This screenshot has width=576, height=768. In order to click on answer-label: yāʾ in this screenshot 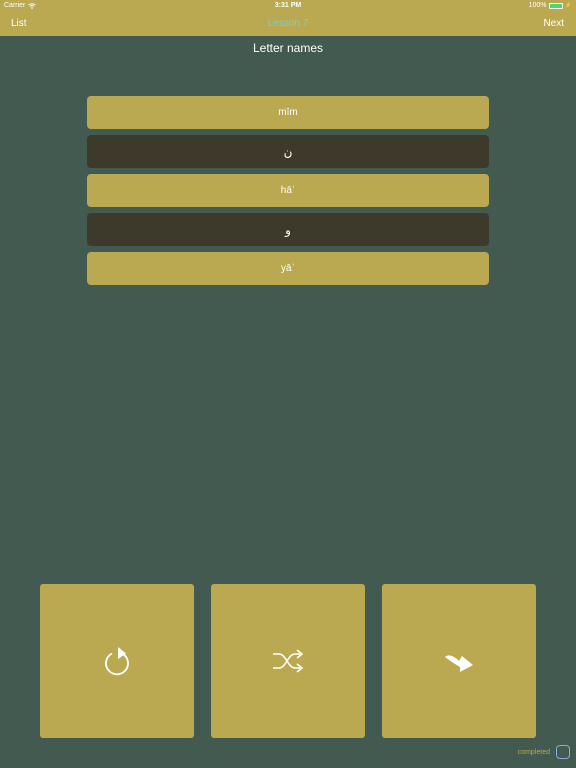, I will do `click(288, 268)`.